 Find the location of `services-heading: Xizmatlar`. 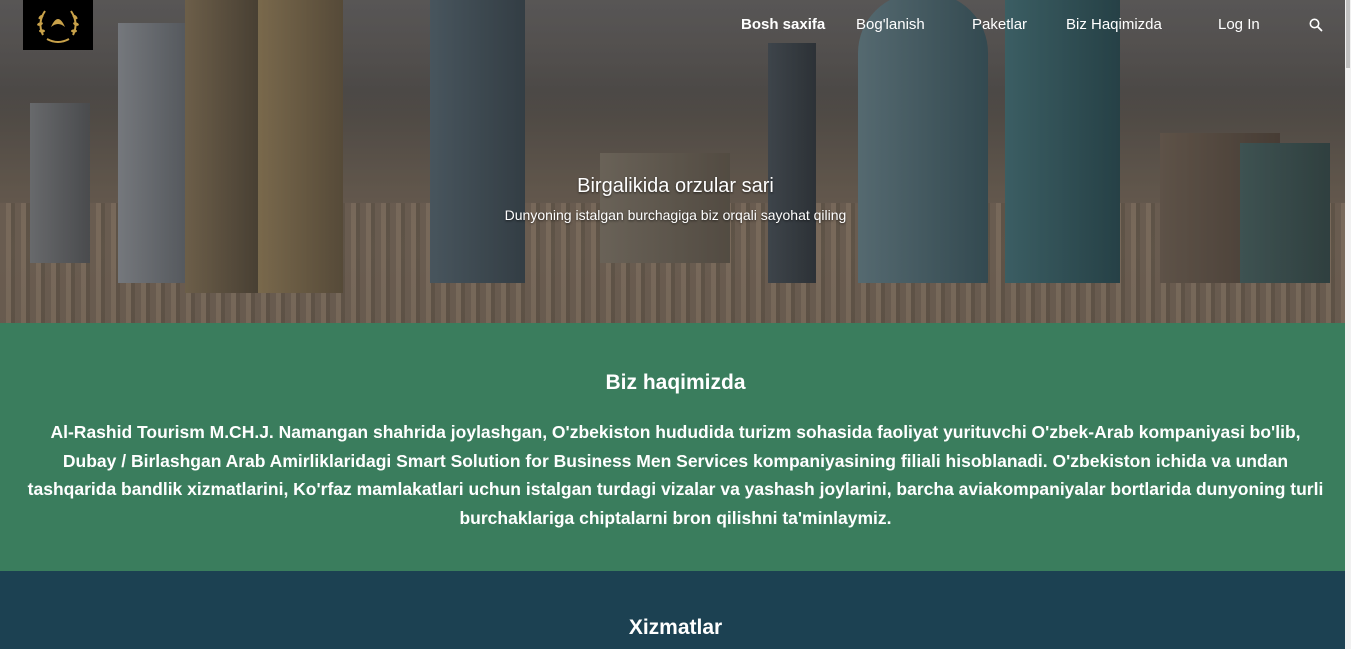

services-heading: Xizmatlar is located at coordinates (675, 627).